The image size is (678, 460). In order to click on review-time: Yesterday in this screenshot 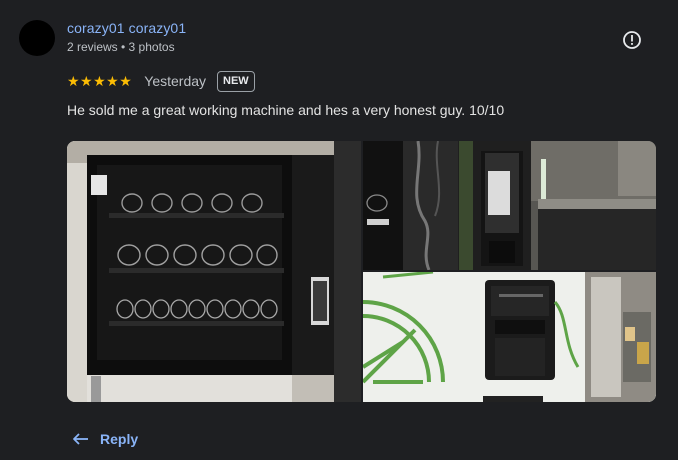, I will do `click(175, 81)`.